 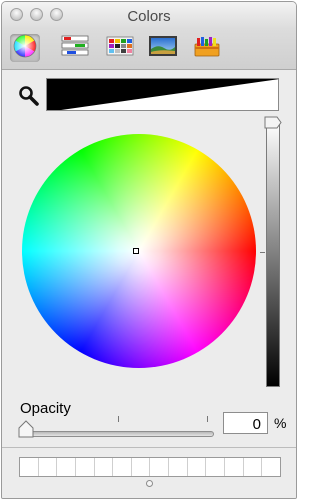 I want to click on tab-image-palettes, so click(x=163, y=48).